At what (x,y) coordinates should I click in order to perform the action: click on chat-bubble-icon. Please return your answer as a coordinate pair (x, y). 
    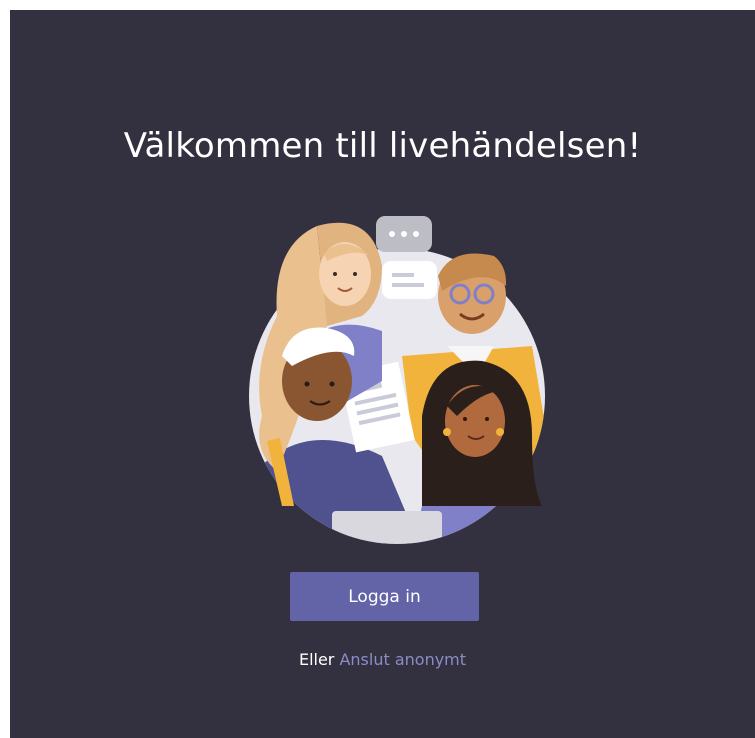
    Looking at the image, I should click on (404, 234).